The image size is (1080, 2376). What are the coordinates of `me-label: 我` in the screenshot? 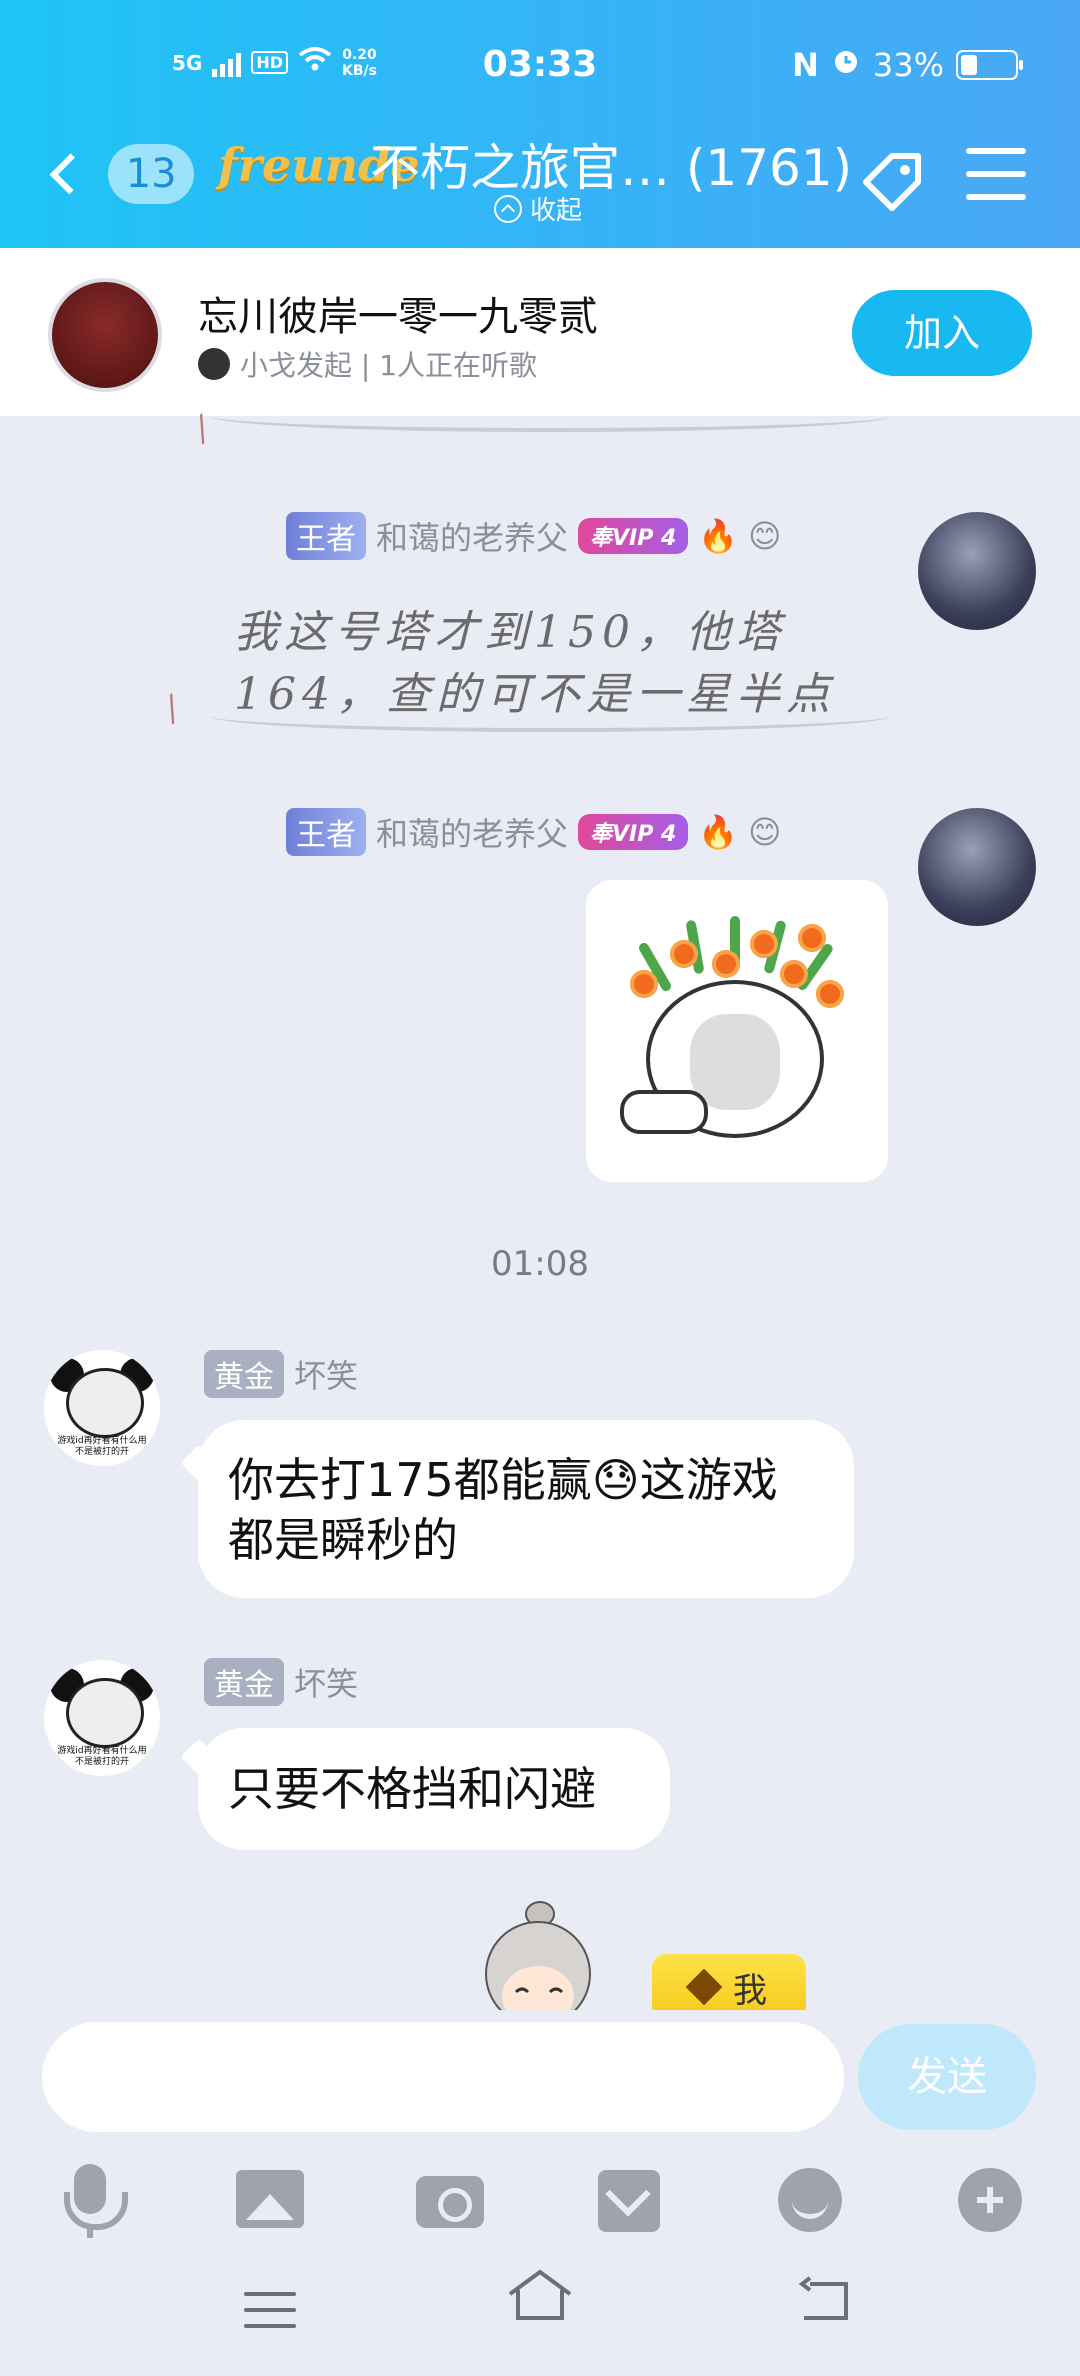 It's located at (750, 1990).